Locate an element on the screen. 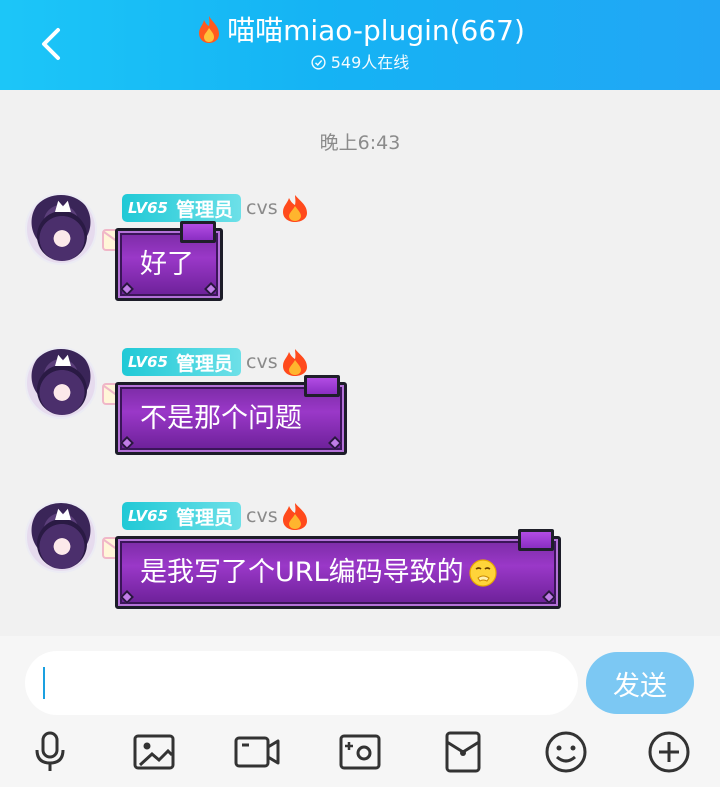  message-timestamp: 晚上6:43 is located at coordinates (360, 143).